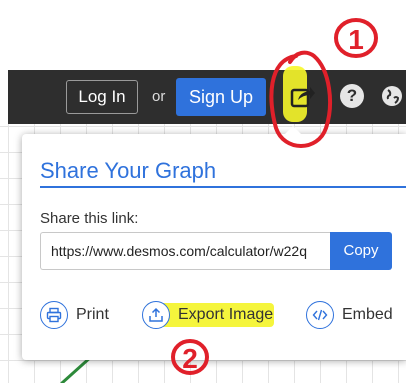  Describe the element at coordinates (54, 315) in the screenshot. I see `printer-icon` at that location.